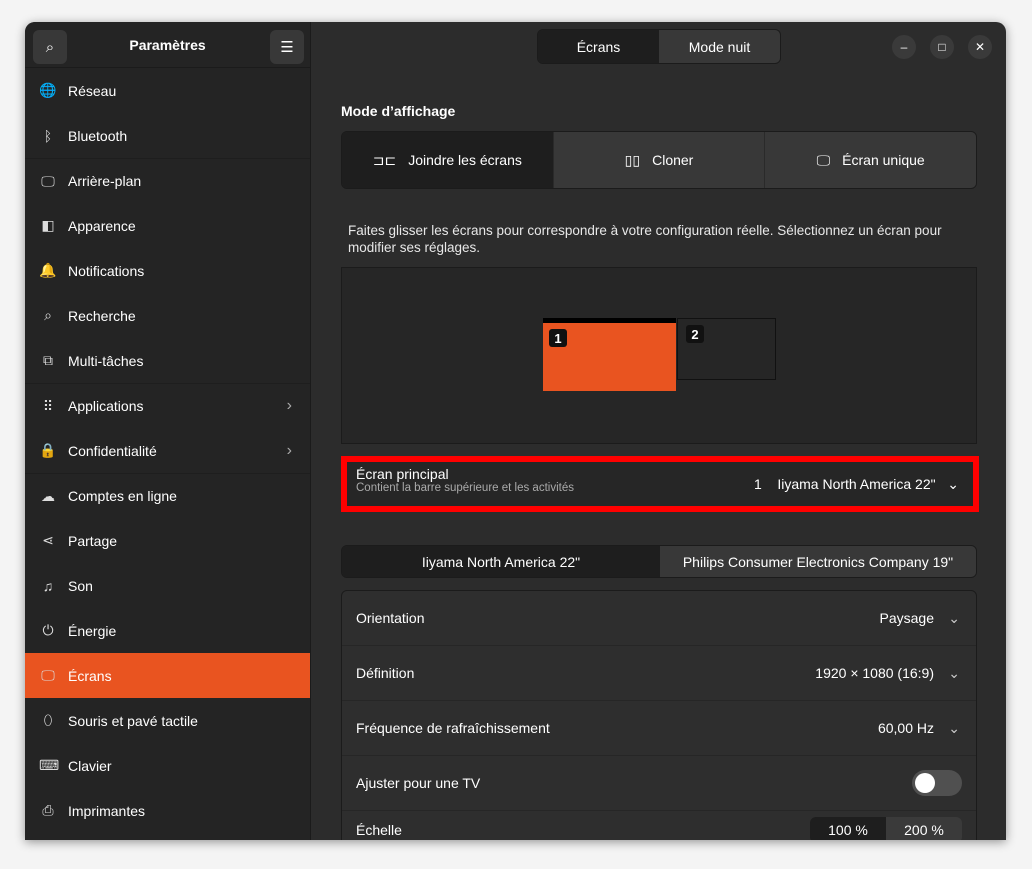  What do you see at coordinates (167, 450) in the screenshot?
I see `sidebar-item-confidentialite-: 🔒 Confidentialité ›` at bounding box center [167, 450].